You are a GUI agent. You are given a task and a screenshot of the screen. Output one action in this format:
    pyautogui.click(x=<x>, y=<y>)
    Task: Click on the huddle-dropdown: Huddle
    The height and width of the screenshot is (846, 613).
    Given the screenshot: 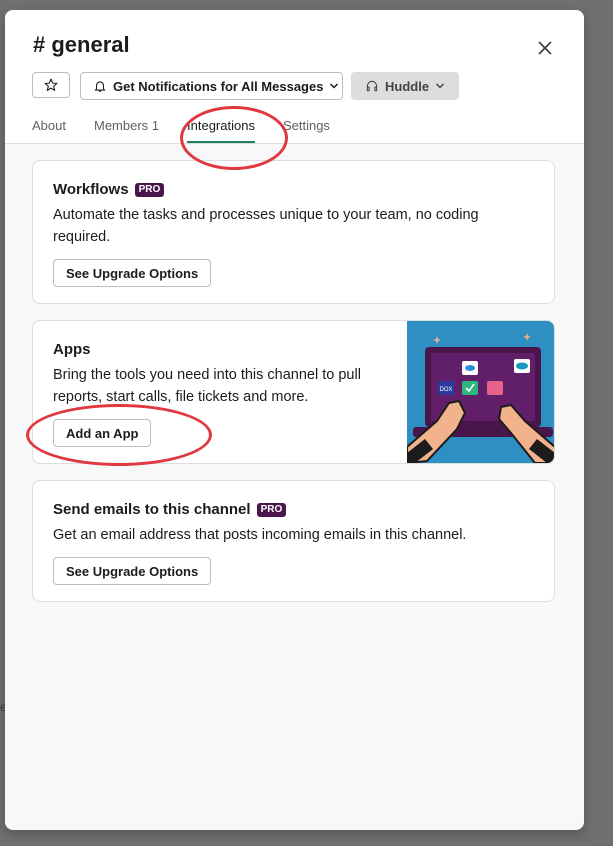 What is the action you would take?
    pyautogui.click(x=405, y=86)
    